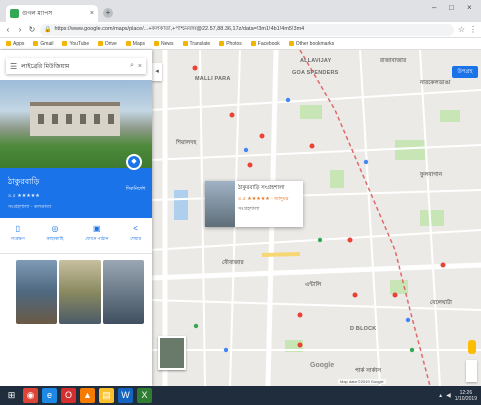 The image size is (481, 405). I want to click on card-category: সংগ্রহশালা, so click(249, 209).